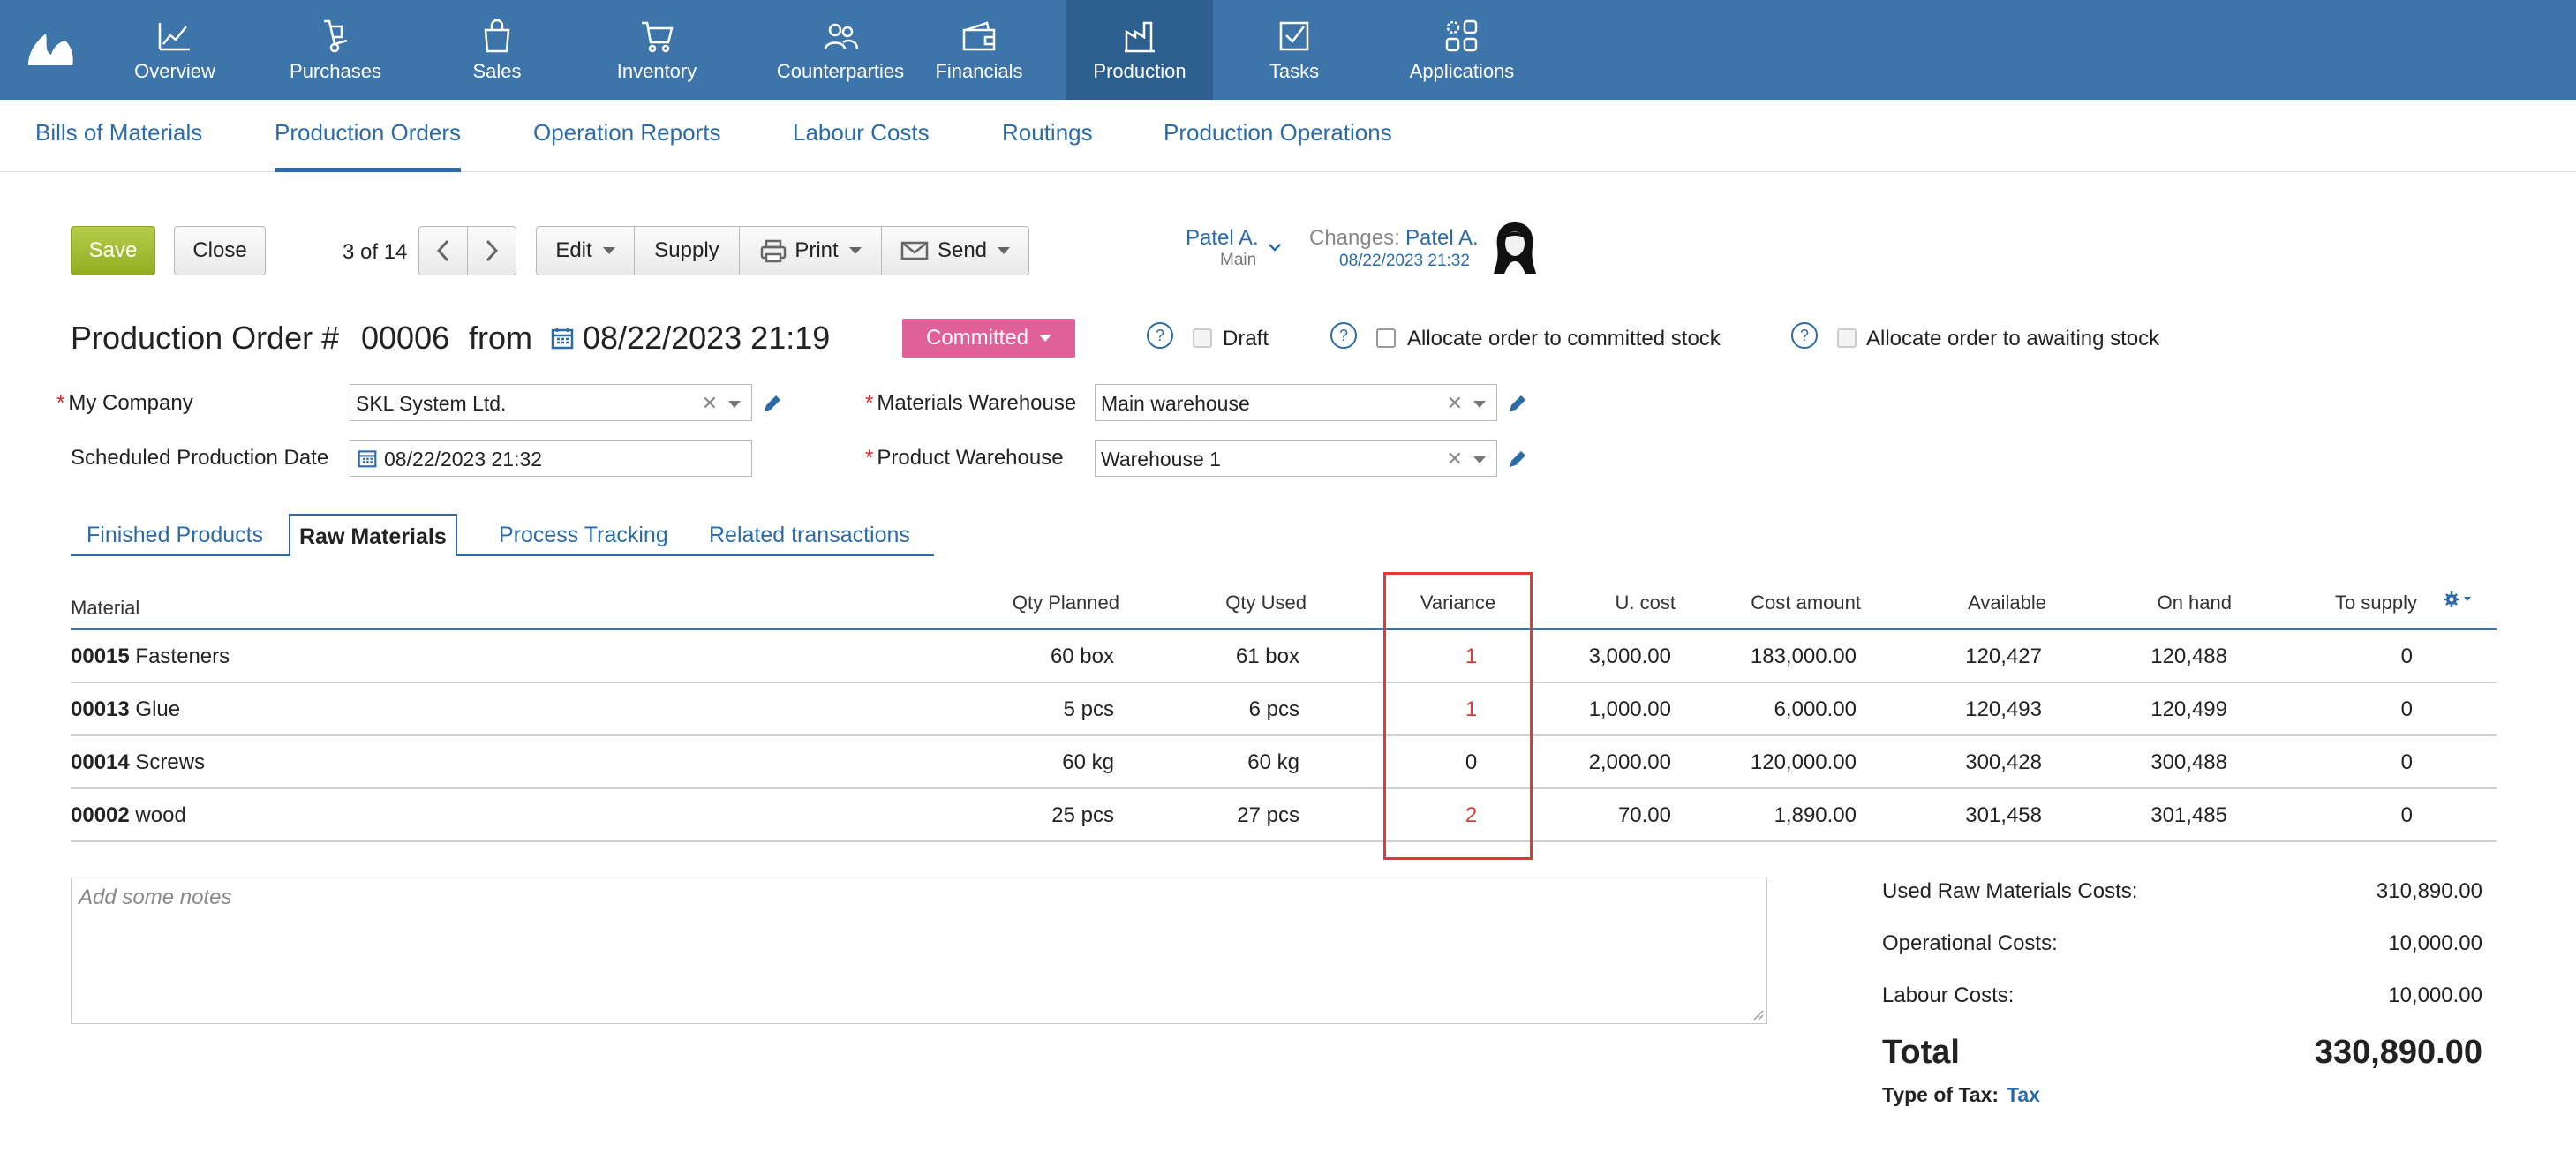 This screenshot has width=2576, height=1160. Describe the element at coordinates (151, 656) in the screenshot. I see `material-cell: 00015 Fasteners` at that location.